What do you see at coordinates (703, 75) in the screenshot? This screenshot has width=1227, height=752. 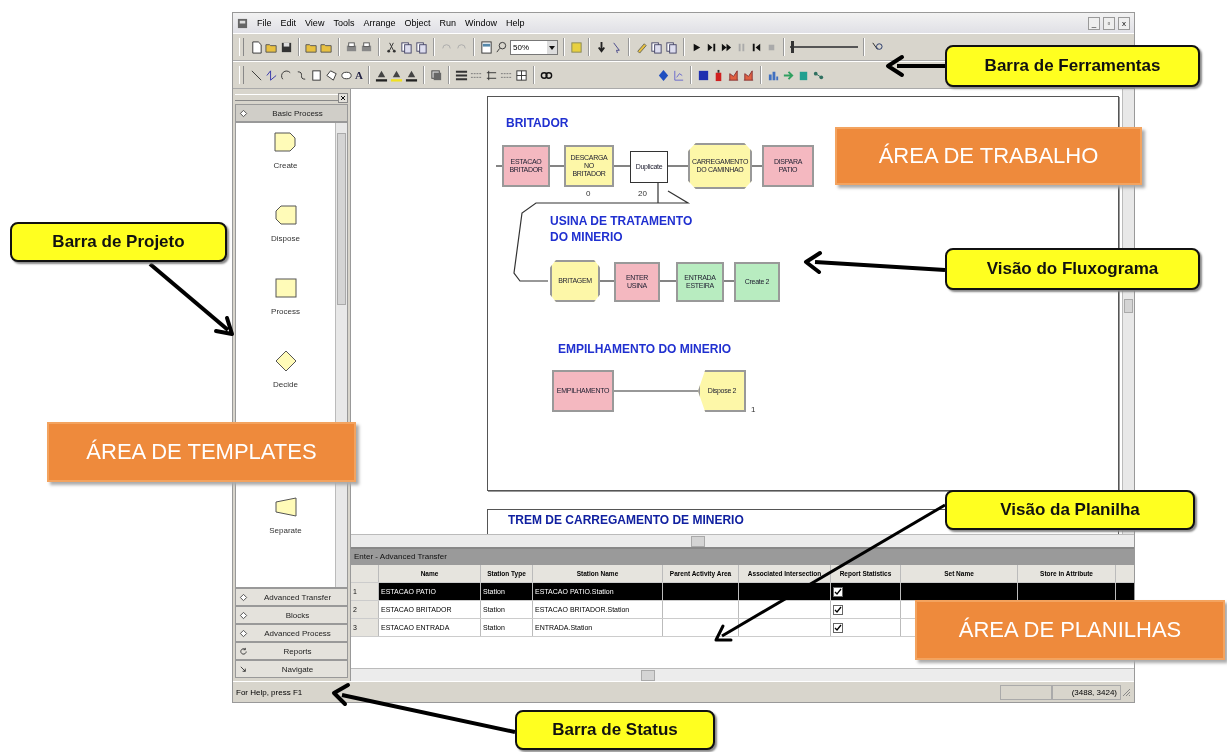 I see `square-icon` at bounding box center [703, 75].